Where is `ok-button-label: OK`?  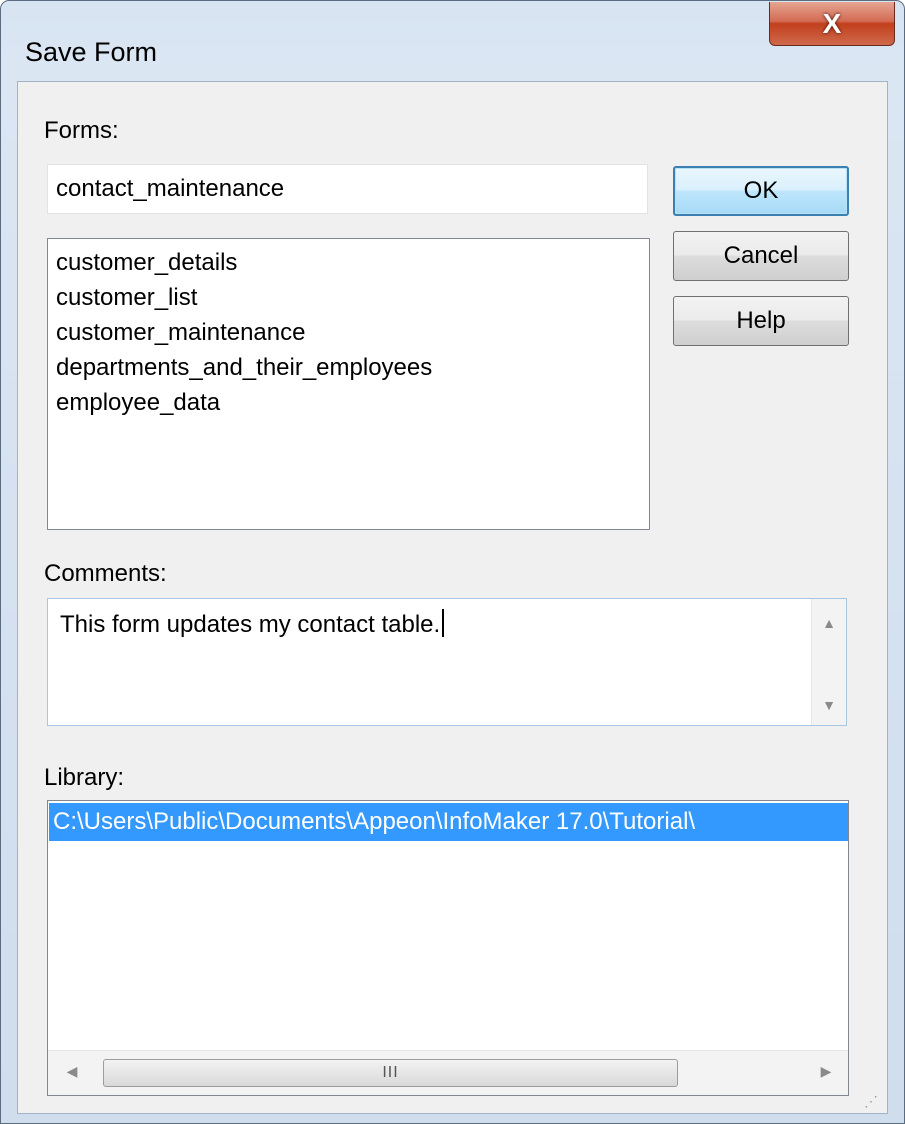
ok-button-label: OK is located at coordinates (761, 190).